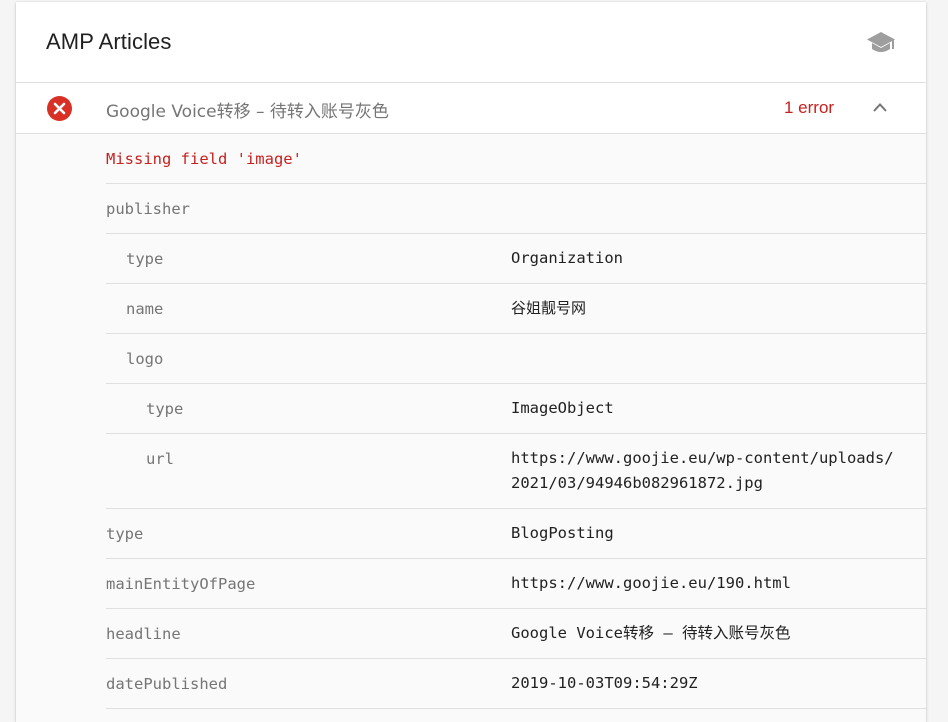 The image size is (948, 722). I want to click on detail-row-publisher-type: type Organization, so click(516, 259).